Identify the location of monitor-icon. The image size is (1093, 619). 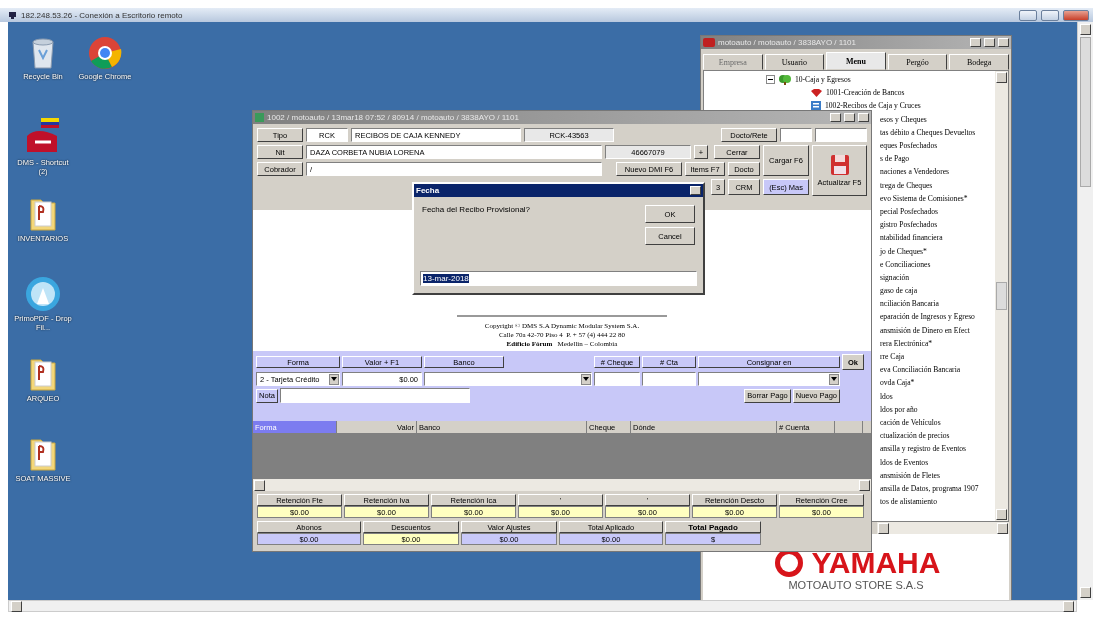
(12, 15).